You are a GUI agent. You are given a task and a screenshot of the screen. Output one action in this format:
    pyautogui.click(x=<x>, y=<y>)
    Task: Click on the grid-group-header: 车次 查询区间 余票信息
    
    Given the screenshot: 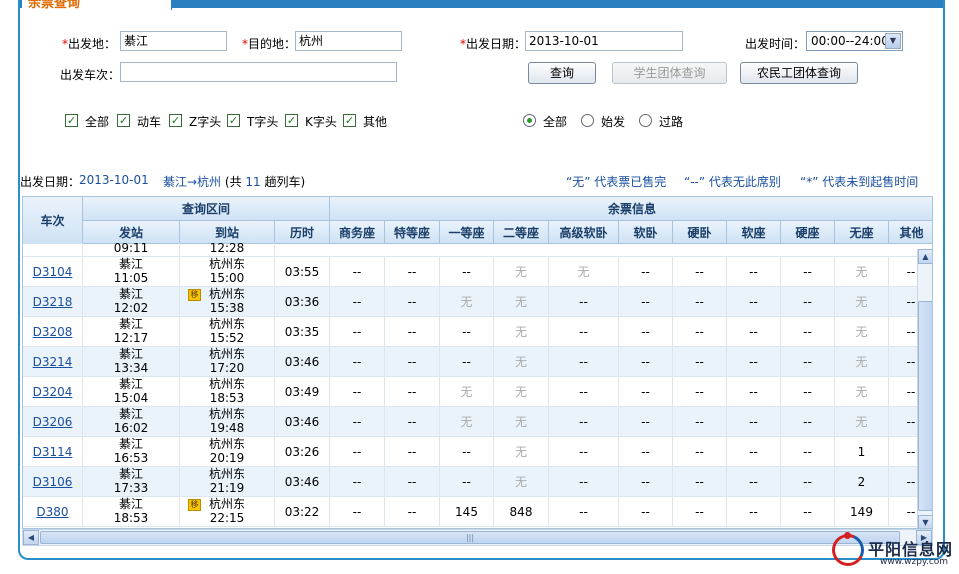 What is the action you would take?
    pyautogui.click(x=477, y=220)
    